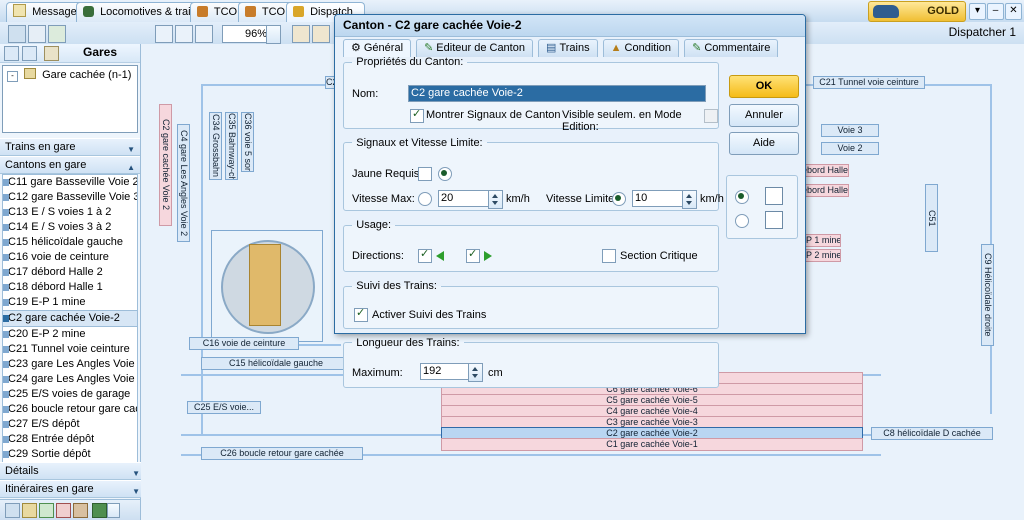 The image size is (1024, 520). Describe the element at coordinates (931, 218) in the screenshot. I see `block-c51: C51` at that location.